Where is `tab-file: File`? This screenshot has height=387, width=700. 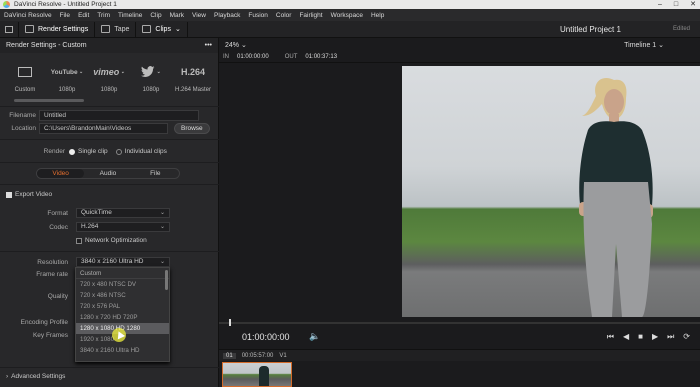
tab-file: File is located at coordinates (155, 173).